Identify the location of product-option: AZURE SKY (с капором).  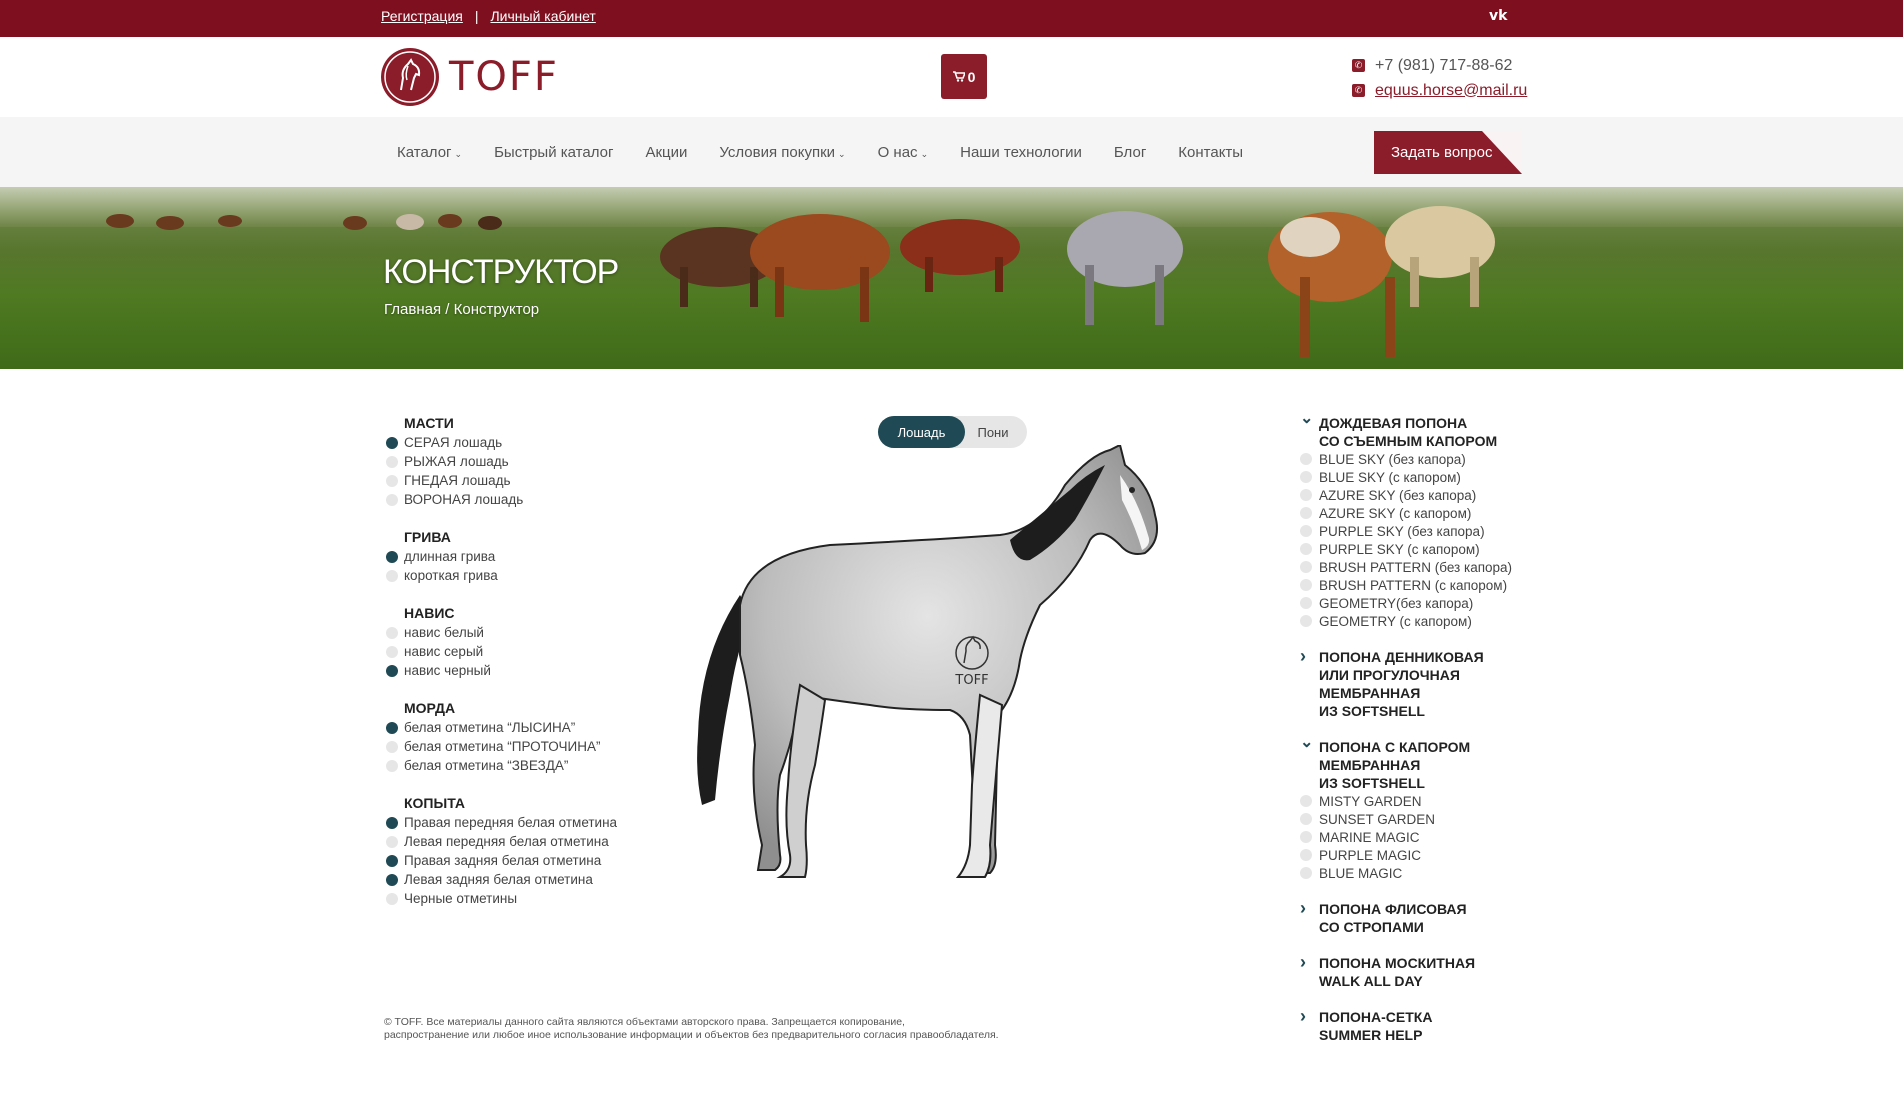
(1420, 513).